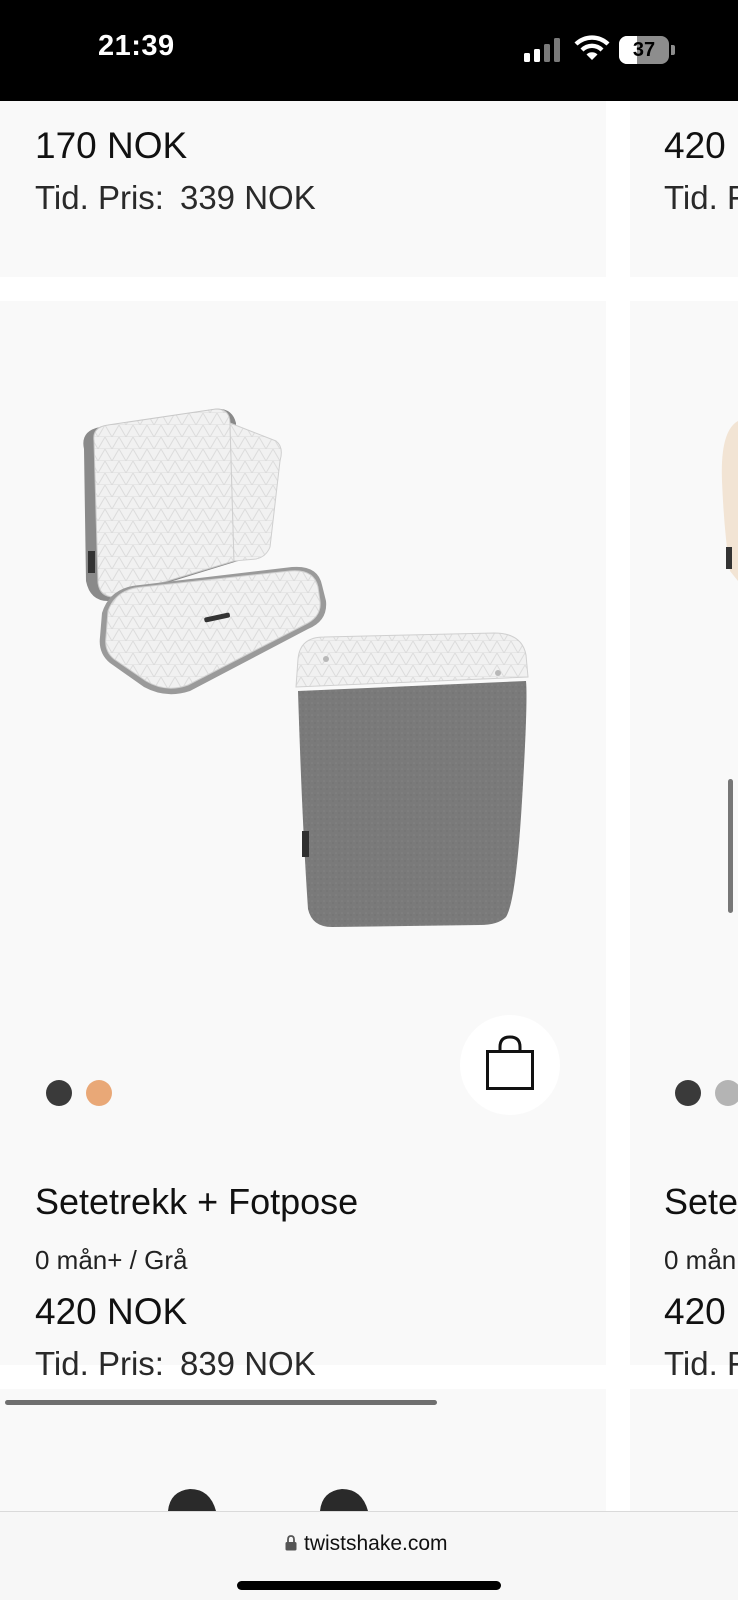 The image size is (738, 1600). I want to click on old-price-value: 339 NOK, so click(247, 197).